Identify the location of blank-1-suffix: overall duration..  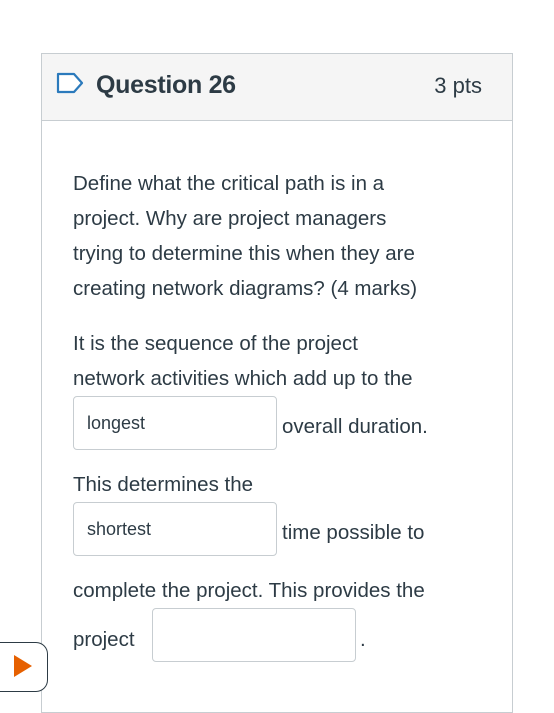
(355, 426).